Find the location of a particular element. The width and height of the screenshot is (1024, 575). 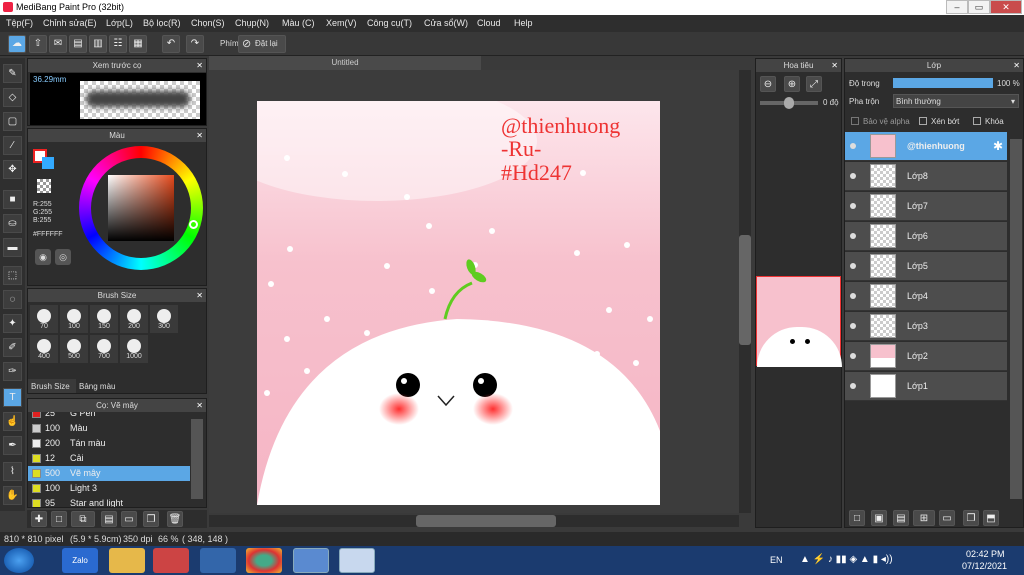

brush-size-option: 400 is located at coordinates (44, 349).